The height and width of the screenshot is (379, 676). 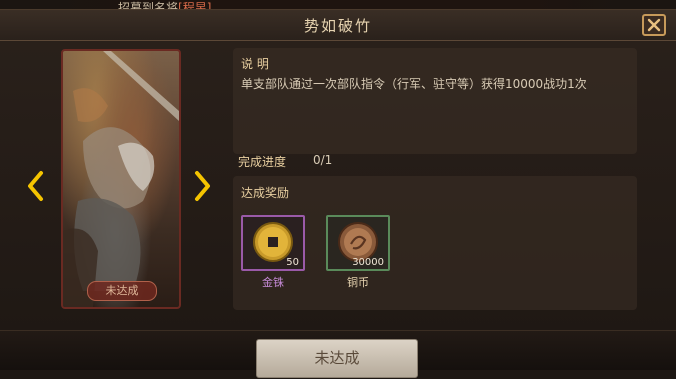 I want to click on description-text: 单支部队通过一次部队指令（行军、驻守等）获得10000战功1次, so click(x=414, y=84).